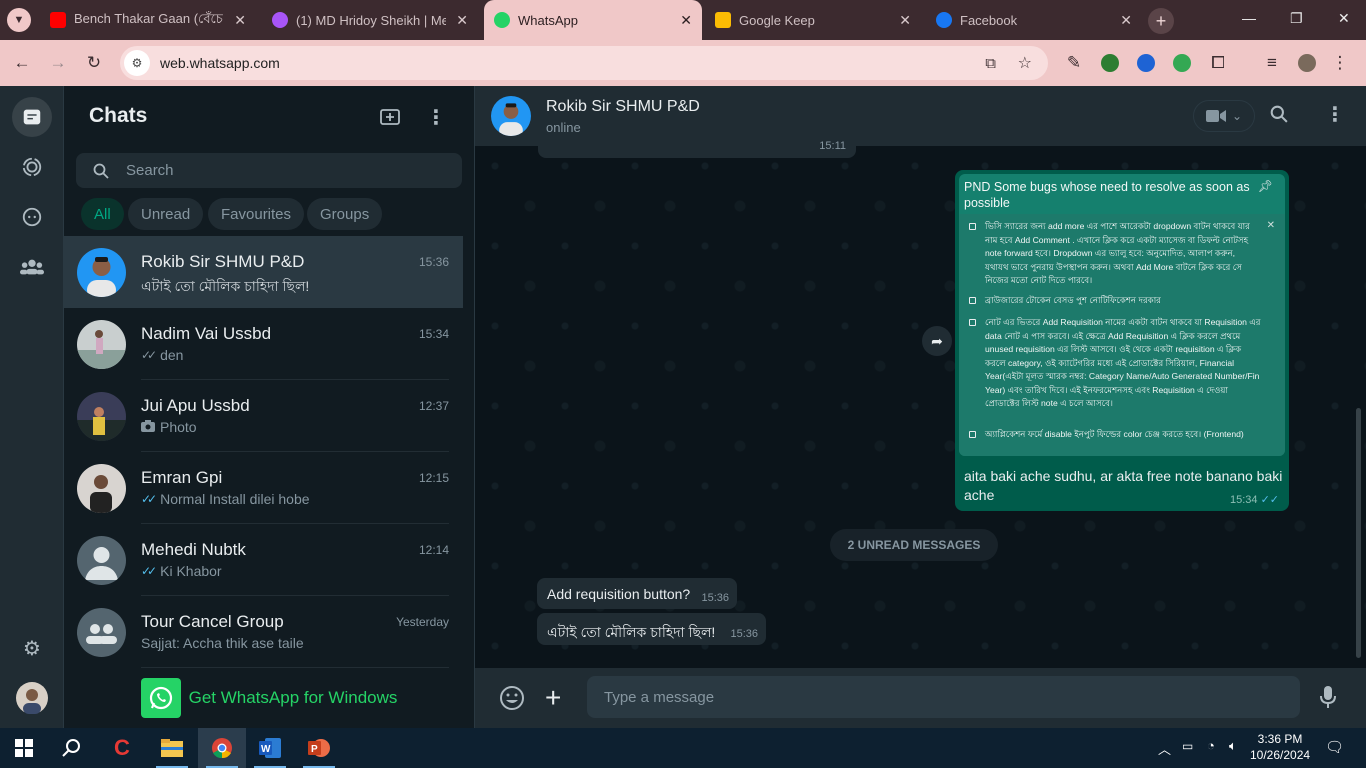  Describe the element at coordinates (511, 116) in the screenshot. I see `contact-avatar` at that location.